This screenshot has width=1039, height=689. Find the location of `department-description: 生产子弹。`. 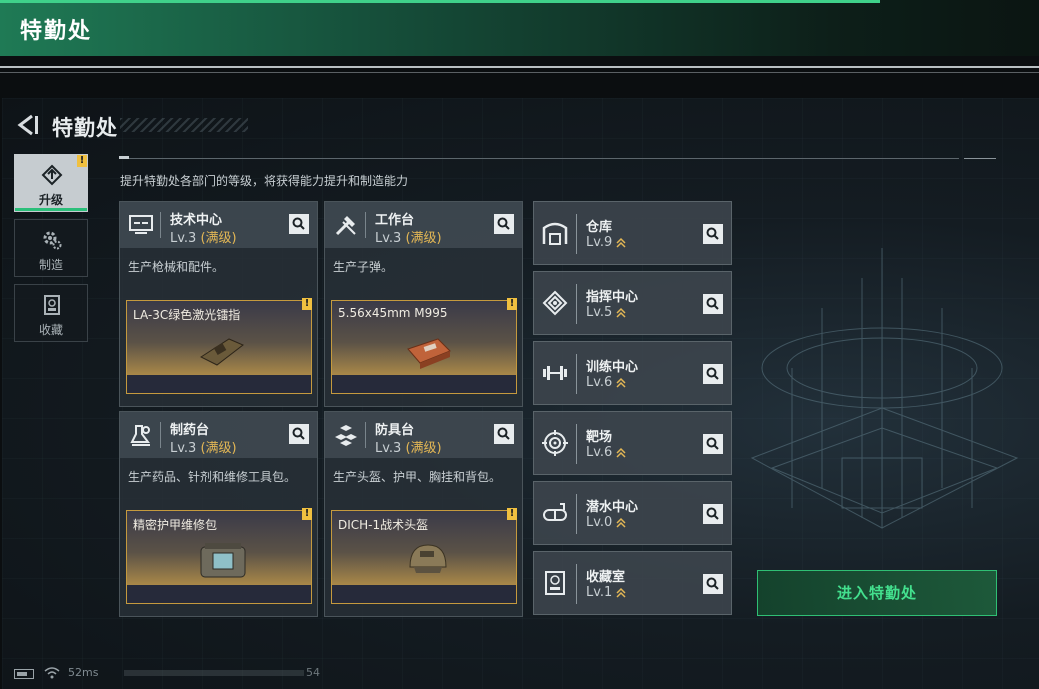

department-description: 生产子弹。 is located at coordinates (363, 267).